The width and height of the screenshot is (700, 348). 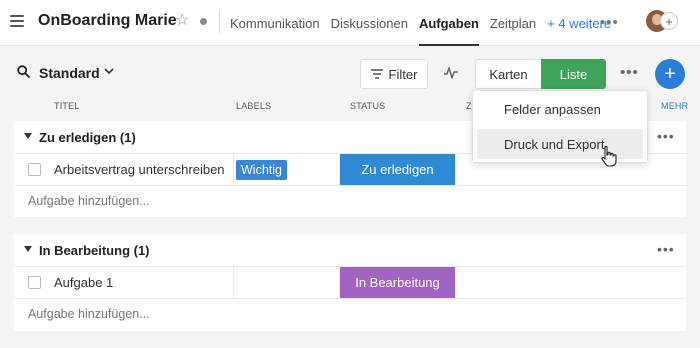 I want to click on project-title: OnBoarding Marie, so click(x=107, y=20).